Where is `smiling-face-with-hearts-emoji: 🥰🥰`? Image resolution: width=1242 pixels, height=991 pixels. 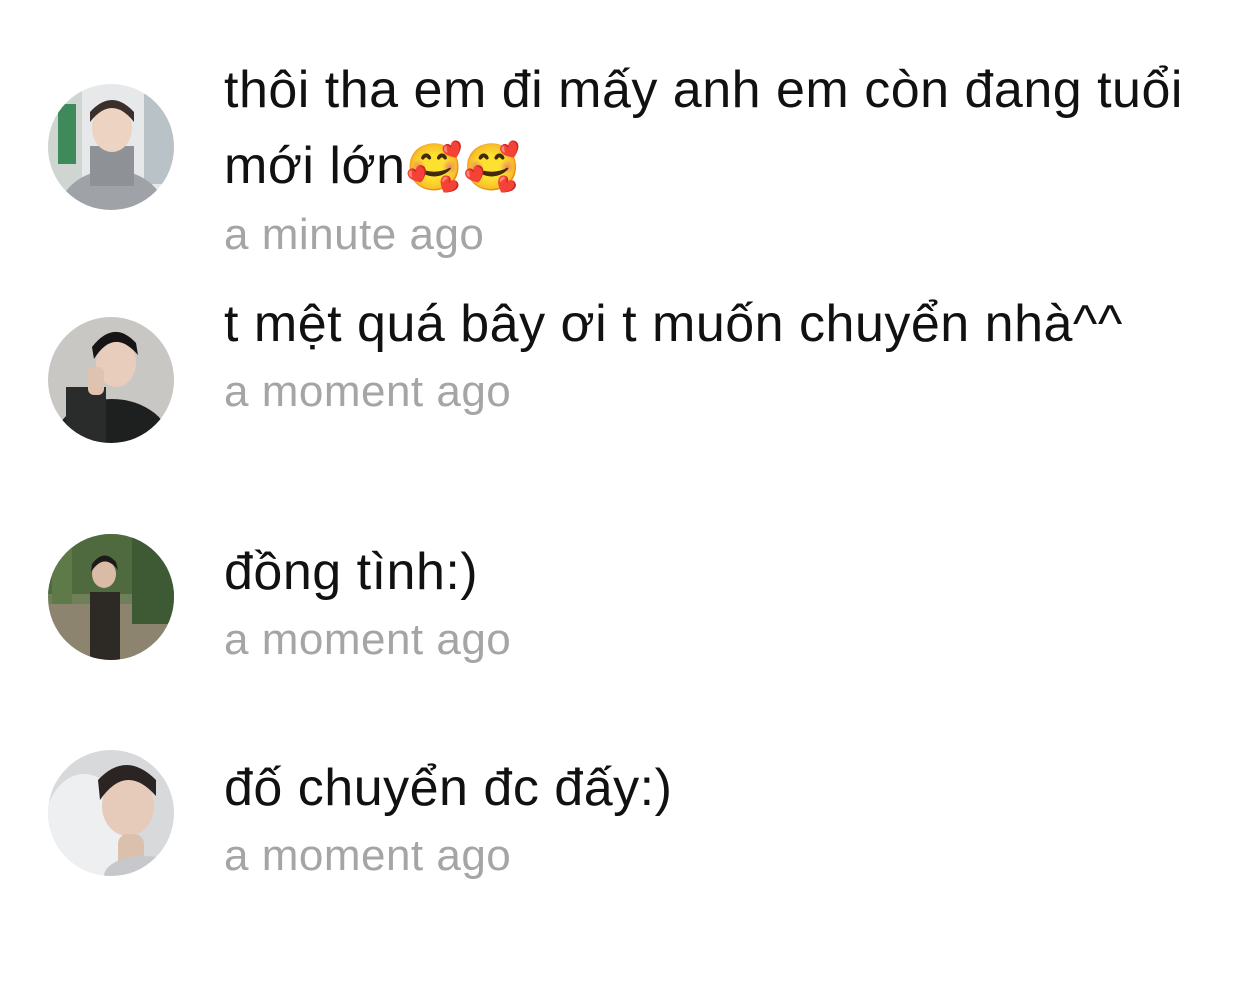
smiling-face-with-hearts-emoji: 🥰🥰 is located at coordinates (463, 167).